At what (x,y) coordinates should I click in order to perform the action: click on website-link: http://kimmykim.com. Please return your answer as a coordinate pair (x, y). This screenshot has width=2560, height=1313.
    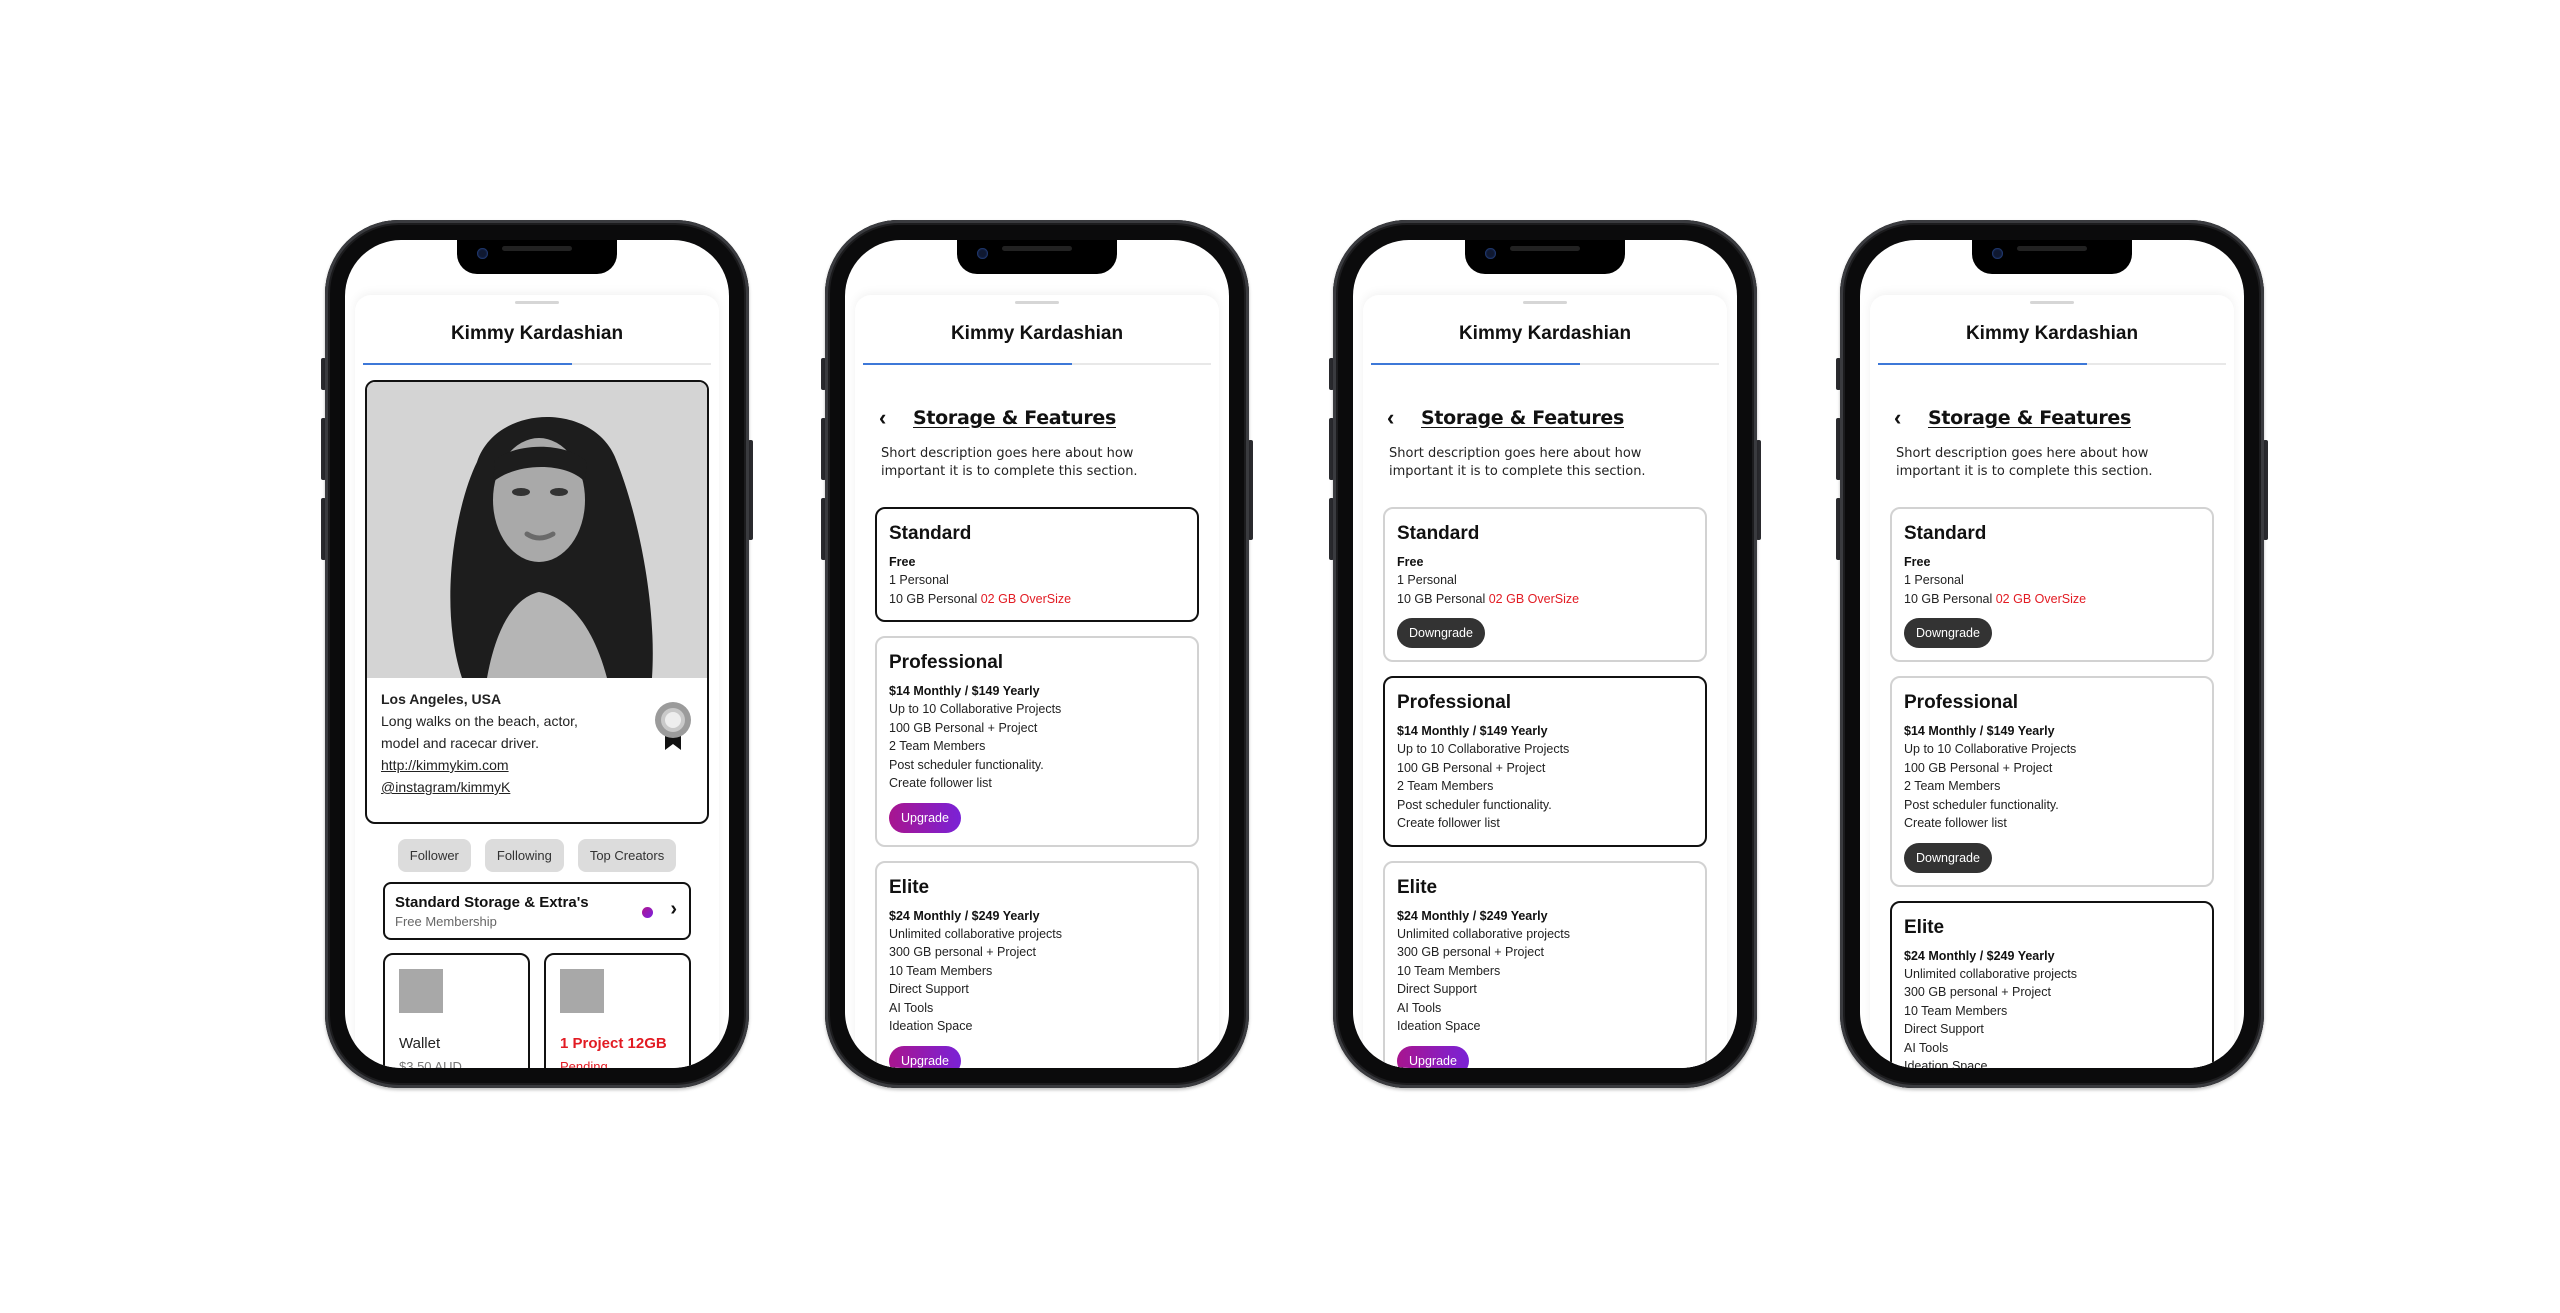
    Looking at the image, I should click on (537, 765).